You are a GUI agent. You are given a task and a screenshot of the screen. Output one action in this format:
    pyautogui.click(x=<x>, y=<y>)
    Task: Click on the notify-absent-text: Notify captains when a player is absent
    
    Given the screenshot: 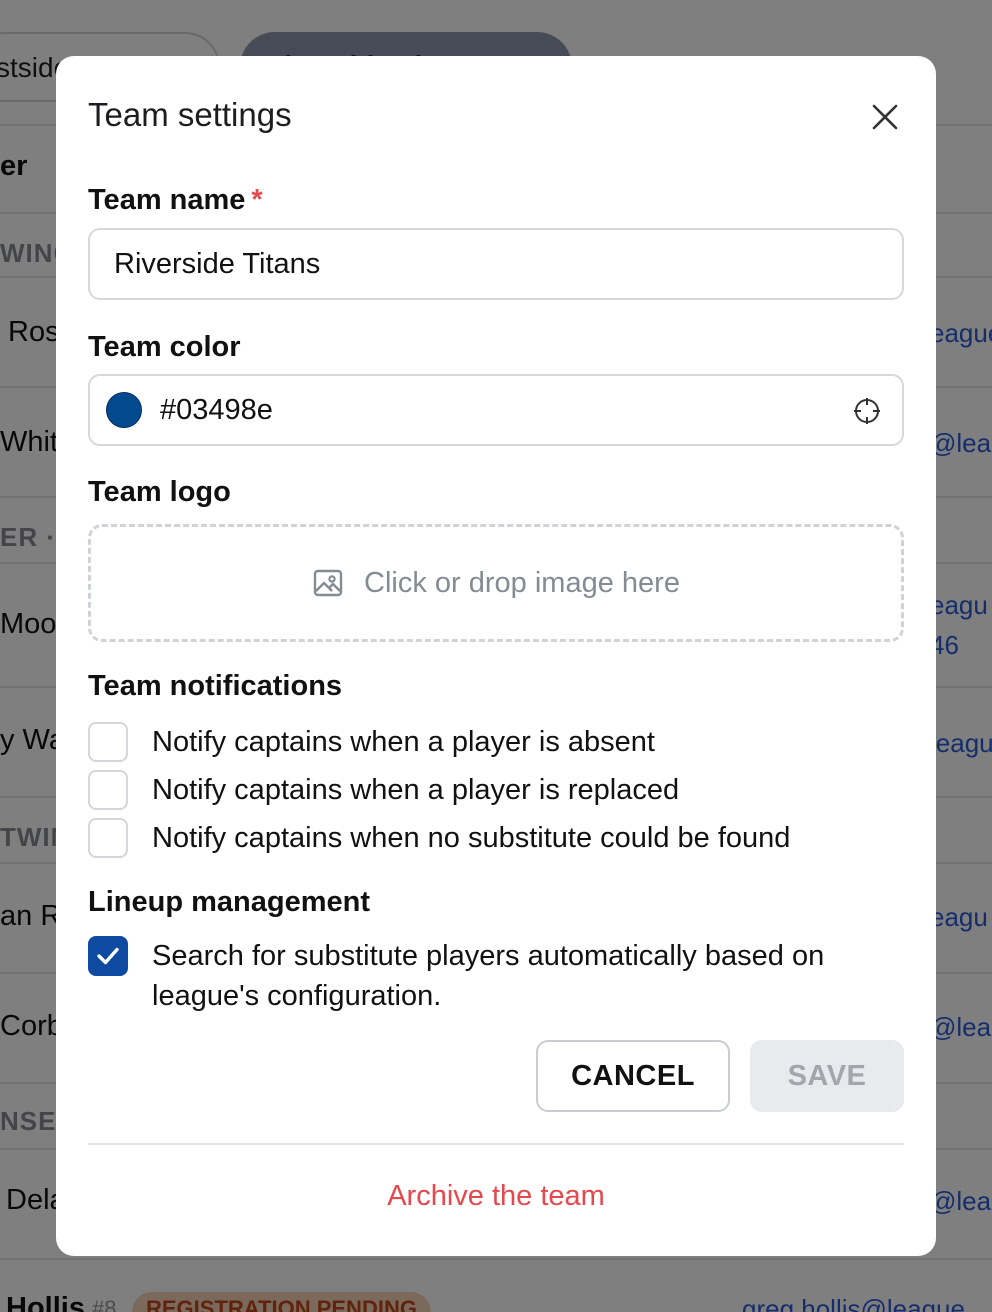 What is the action you would take?
    pyautogui.click(x=403, y=742)
    